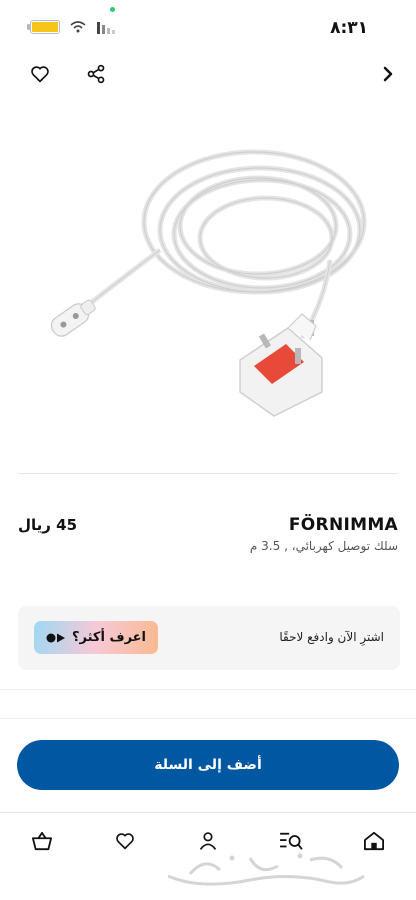 Image resolution: width=416 pixels, height=900 pixels. What do you see at coordinates (43, 27) in the screenshot?
I see `battery-icon` at bounding box center [43, 27].